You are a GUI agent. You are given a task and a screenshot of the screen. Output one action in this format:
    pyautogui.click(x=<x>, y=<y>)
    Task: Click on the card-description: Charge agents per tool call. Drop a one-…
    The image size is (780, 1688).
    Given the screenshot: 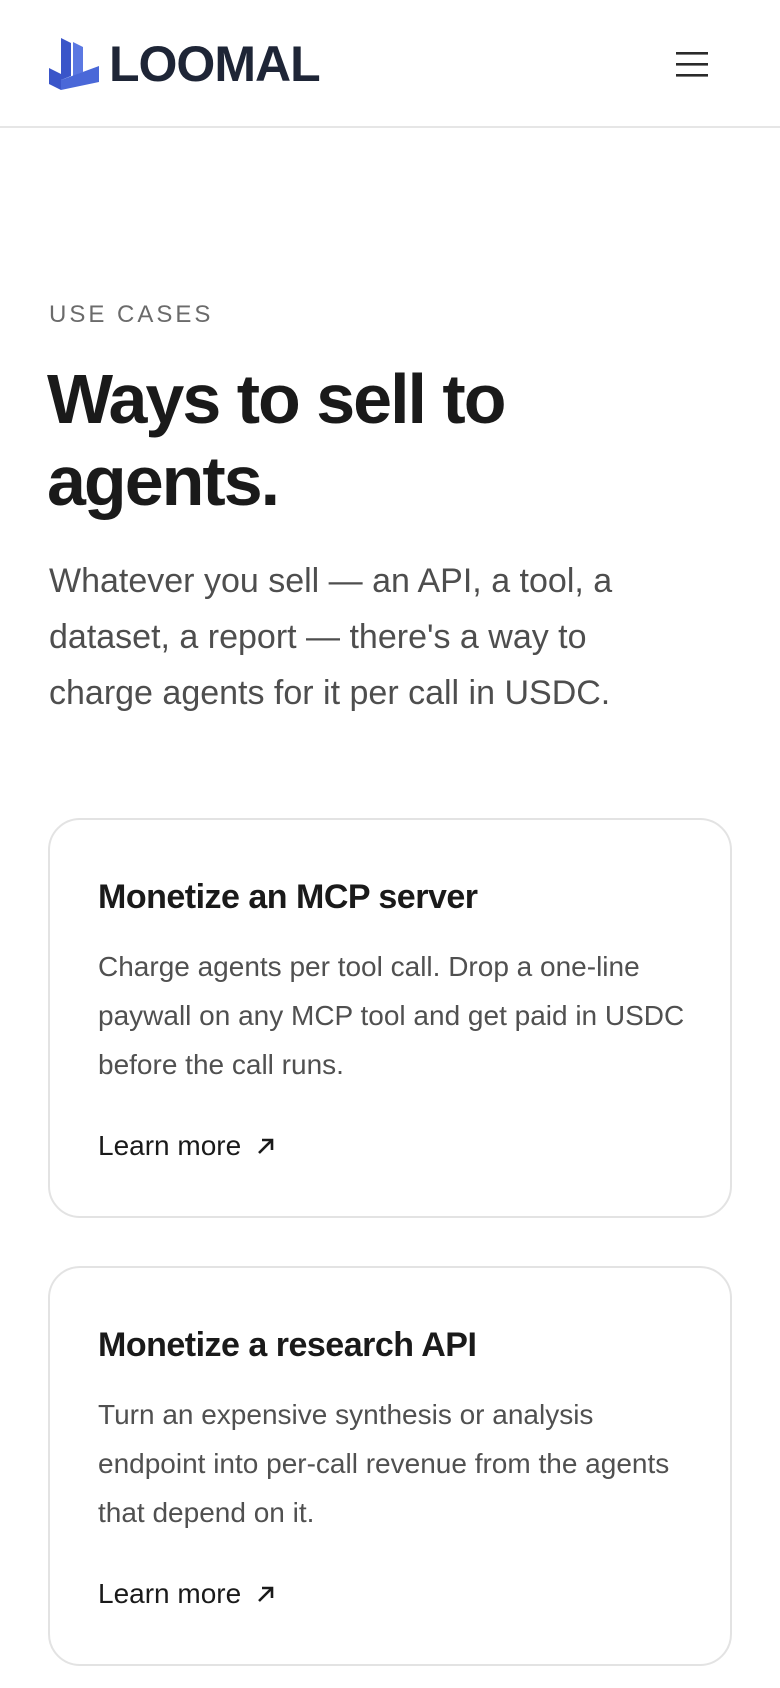 What is the action you would take?
    pyautogui.click(x=391, y=1015)
    